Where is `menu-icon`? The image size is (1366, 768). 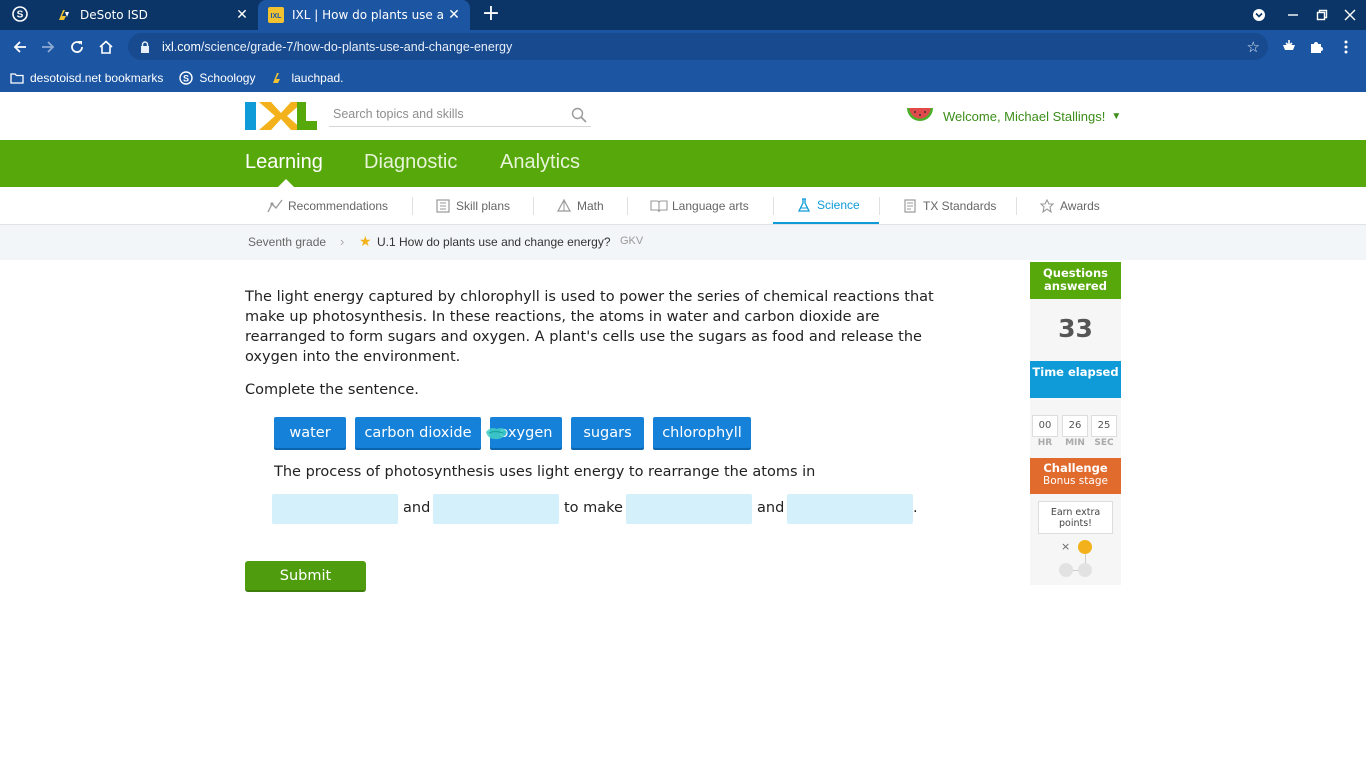
menu-icon is located at coordinates (1346, 47).